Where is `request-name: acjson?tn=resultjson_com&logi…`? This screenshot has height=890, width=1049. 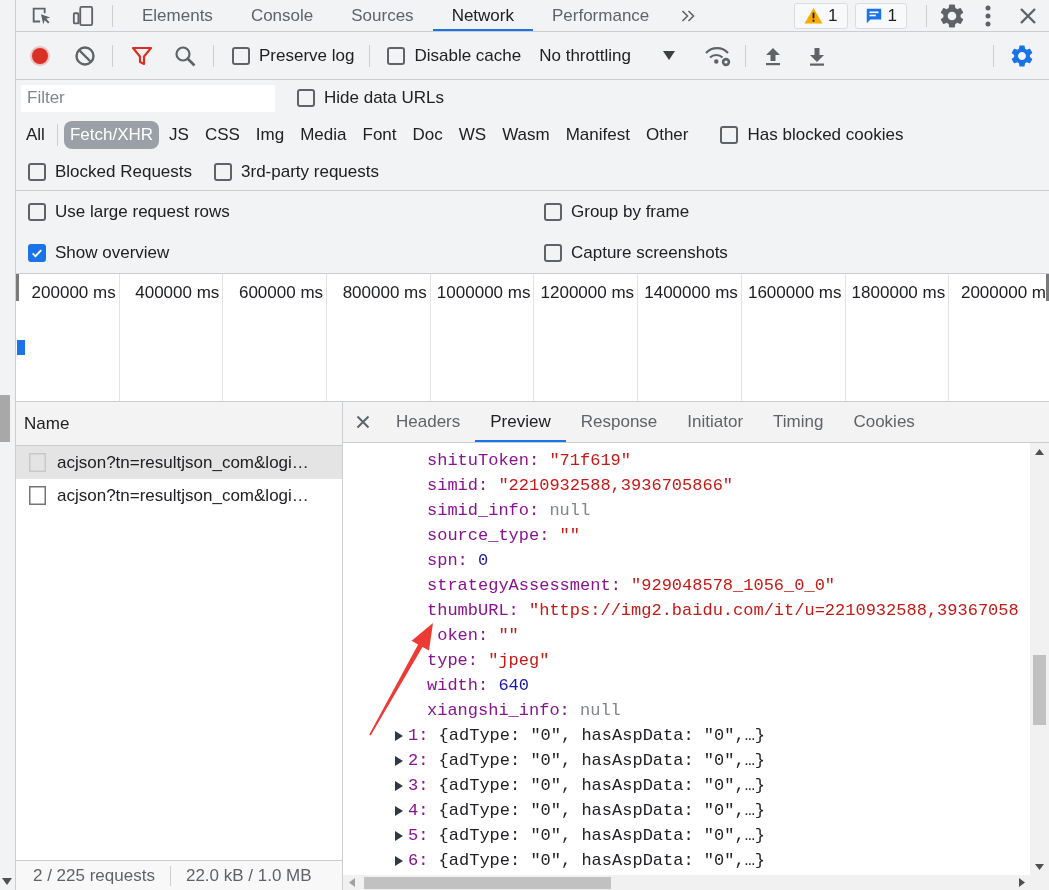
request-name: acjson?tn=resultjson_com&logi… is located at coordinates (183, 462).